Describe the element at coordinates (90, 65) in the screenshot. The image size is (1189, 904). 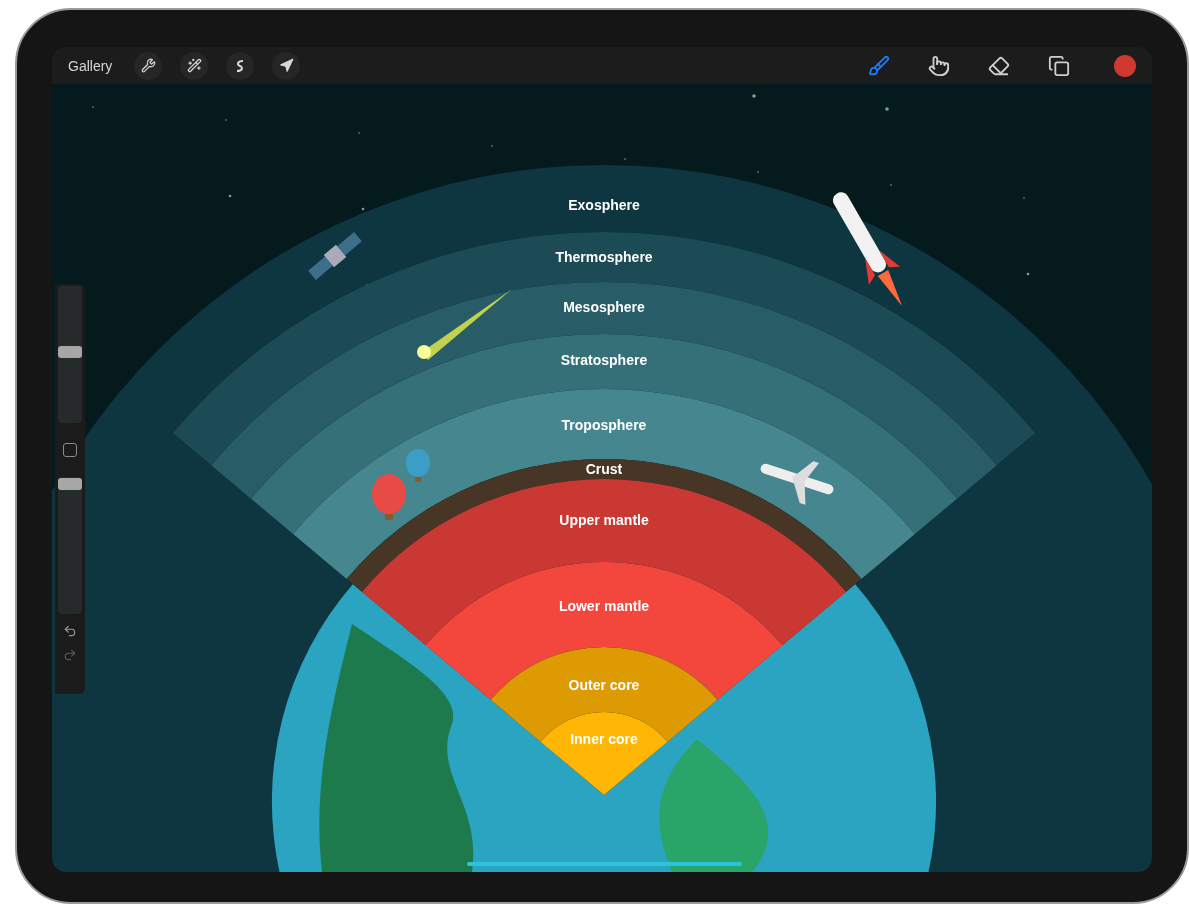
I see `gallery-button: Gallery` at that location.